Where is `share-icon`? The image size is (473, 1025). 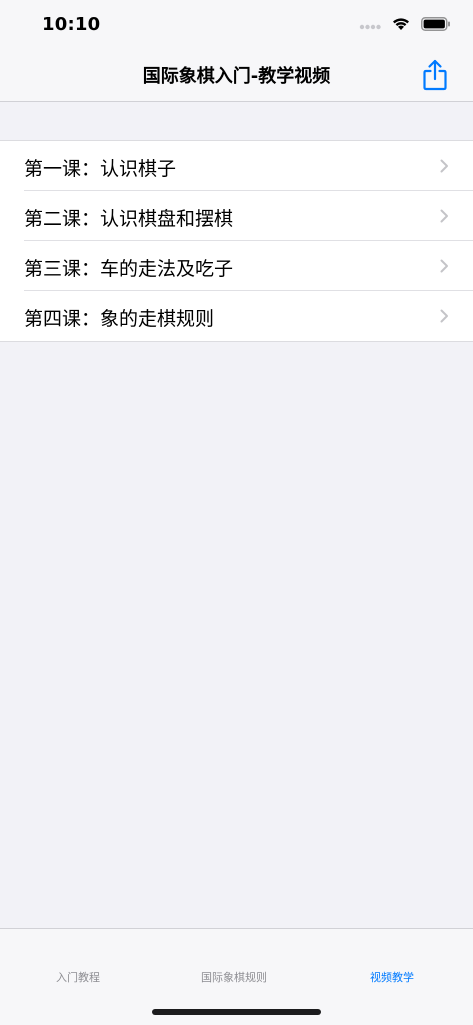
share-icon is located at coordinates (435, 75).